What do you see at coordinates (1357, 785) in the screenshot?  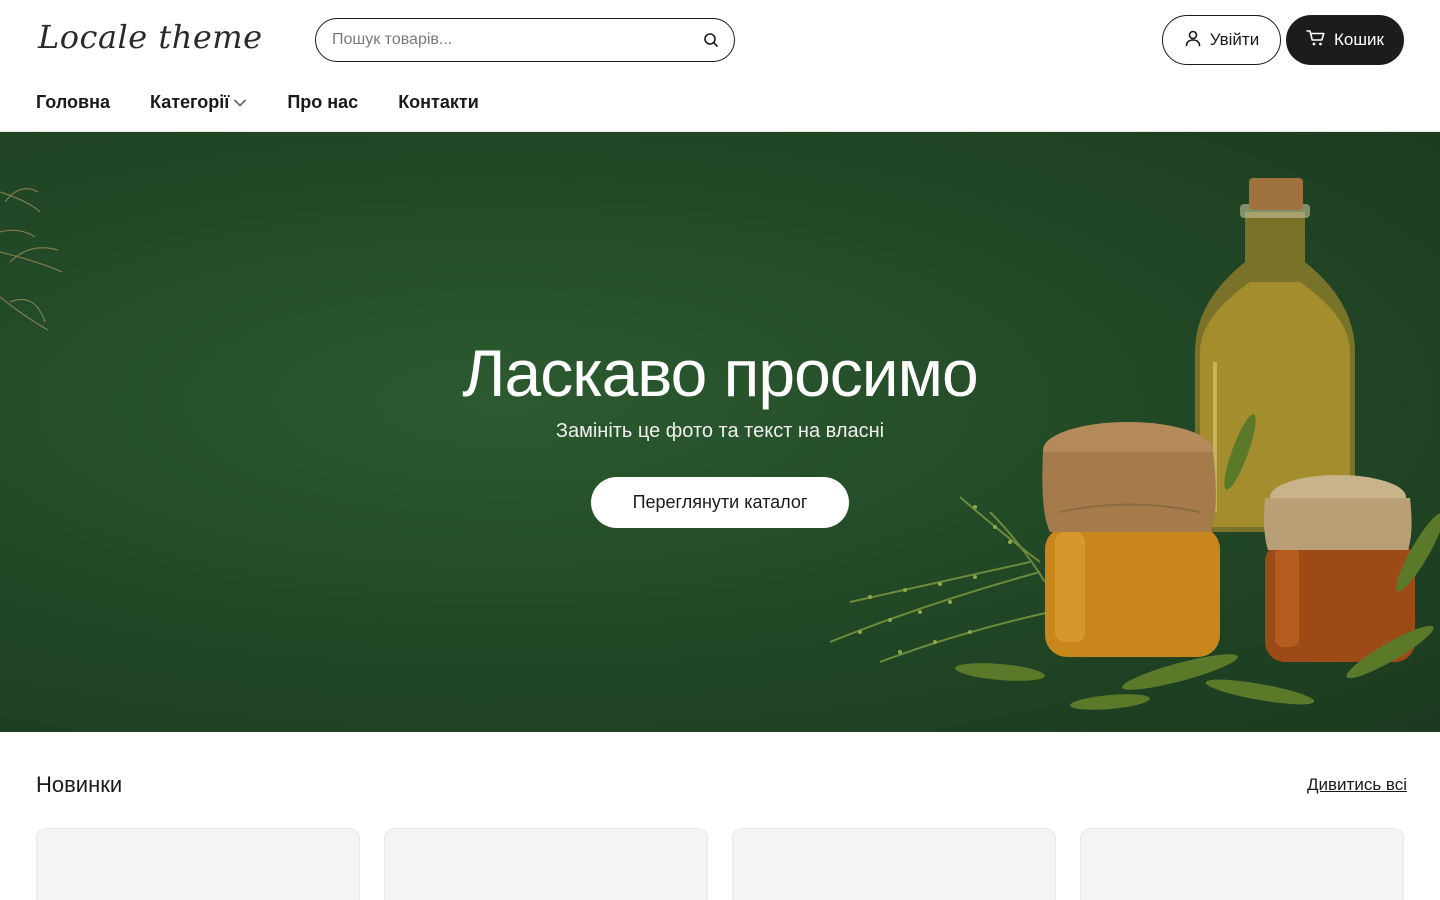 I see `see-all-link: Дивитись всі` at bounding box center [1357, 785].